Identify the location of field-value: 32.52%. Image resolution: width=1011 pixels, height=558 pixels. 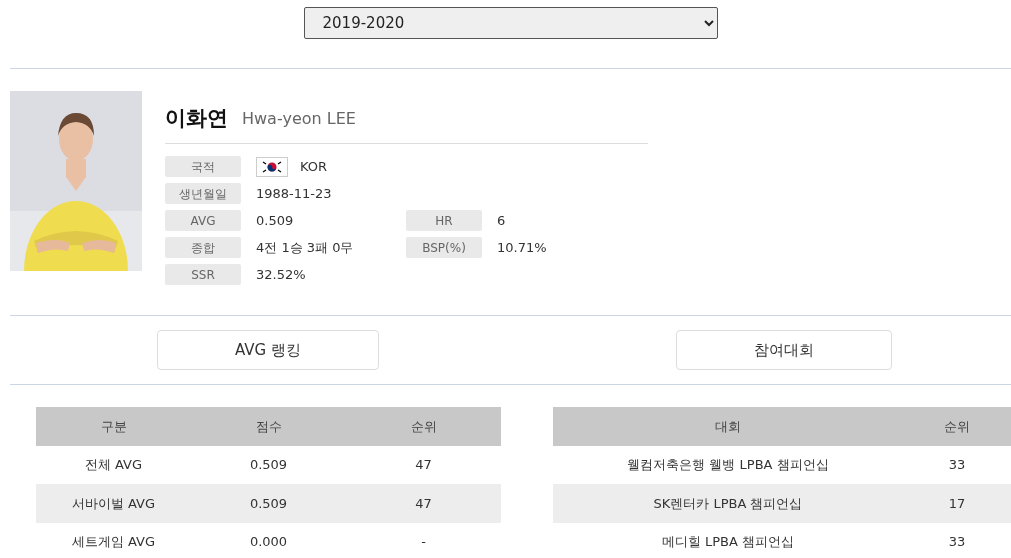
(281, 274).